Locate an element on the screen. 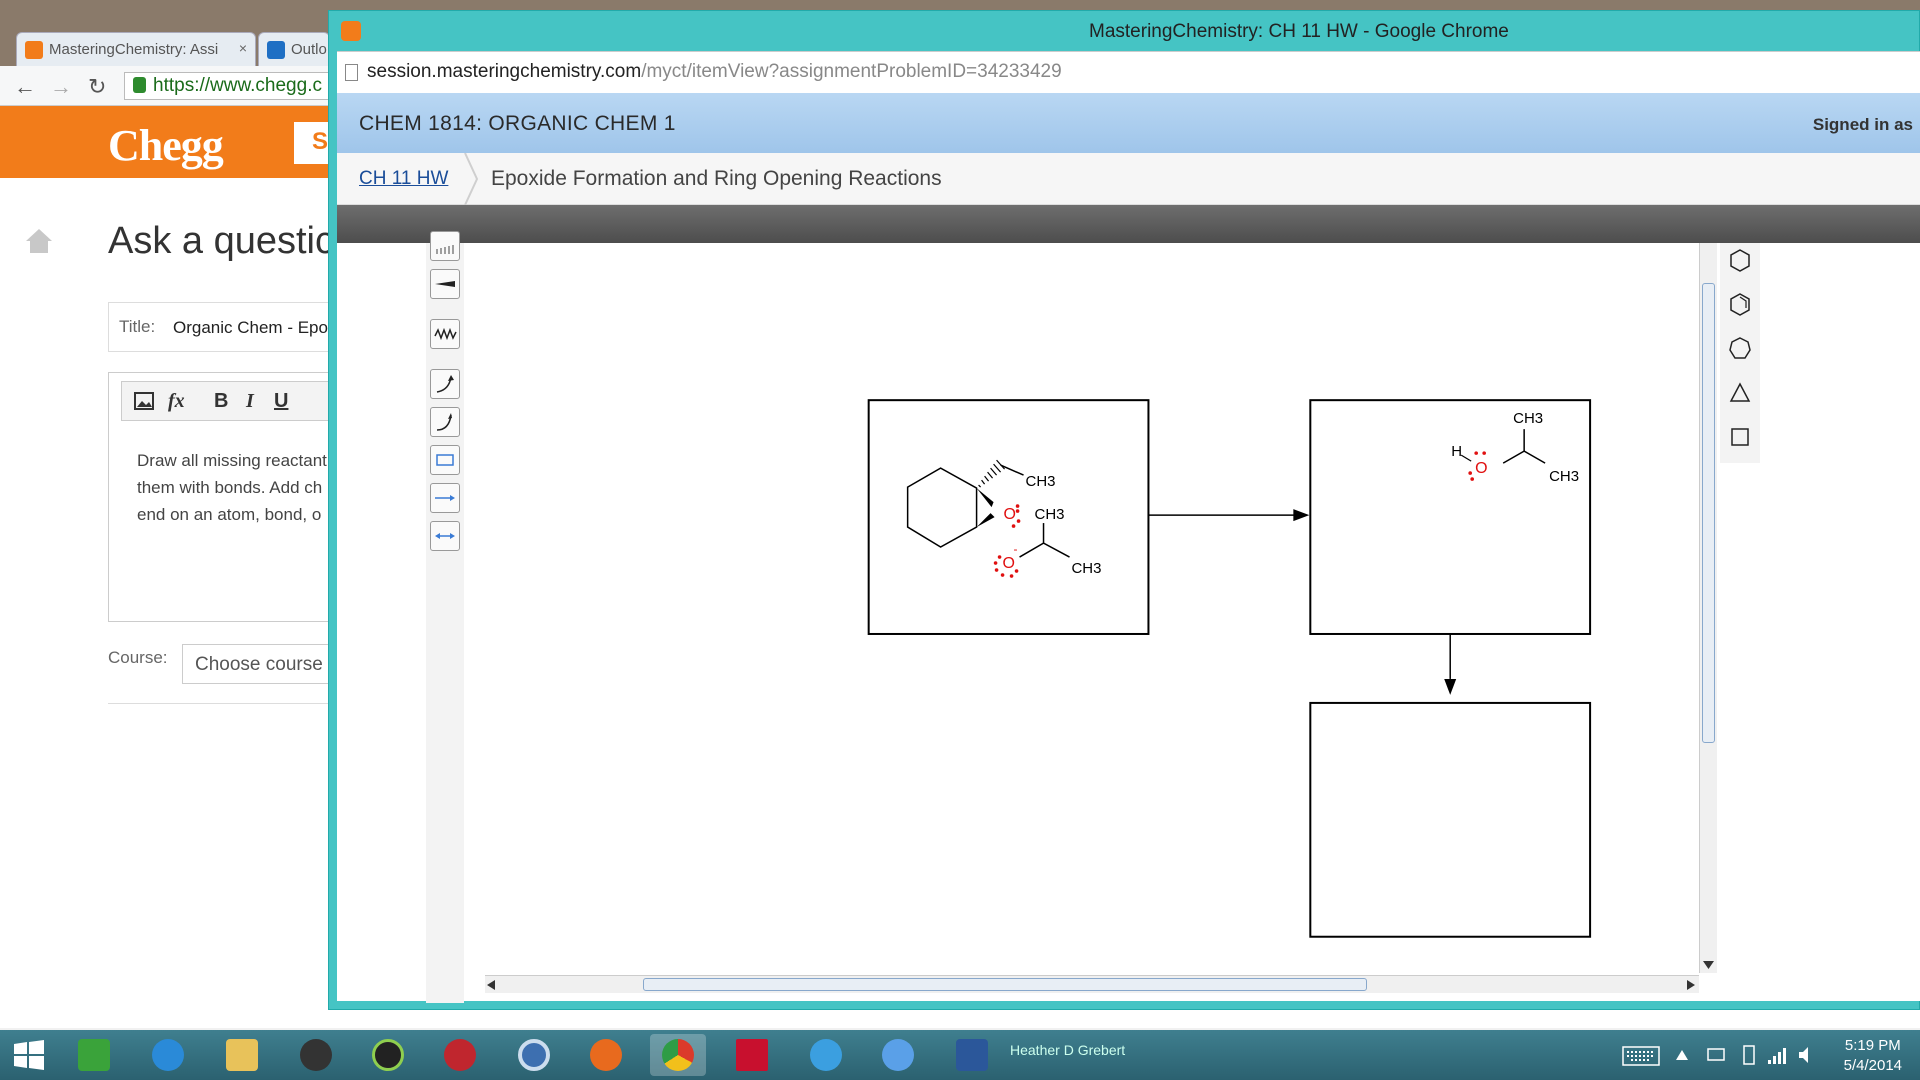 This screenshot has height=1080, width=1920. half-arrow-tool is located at coordinates (445, 422).